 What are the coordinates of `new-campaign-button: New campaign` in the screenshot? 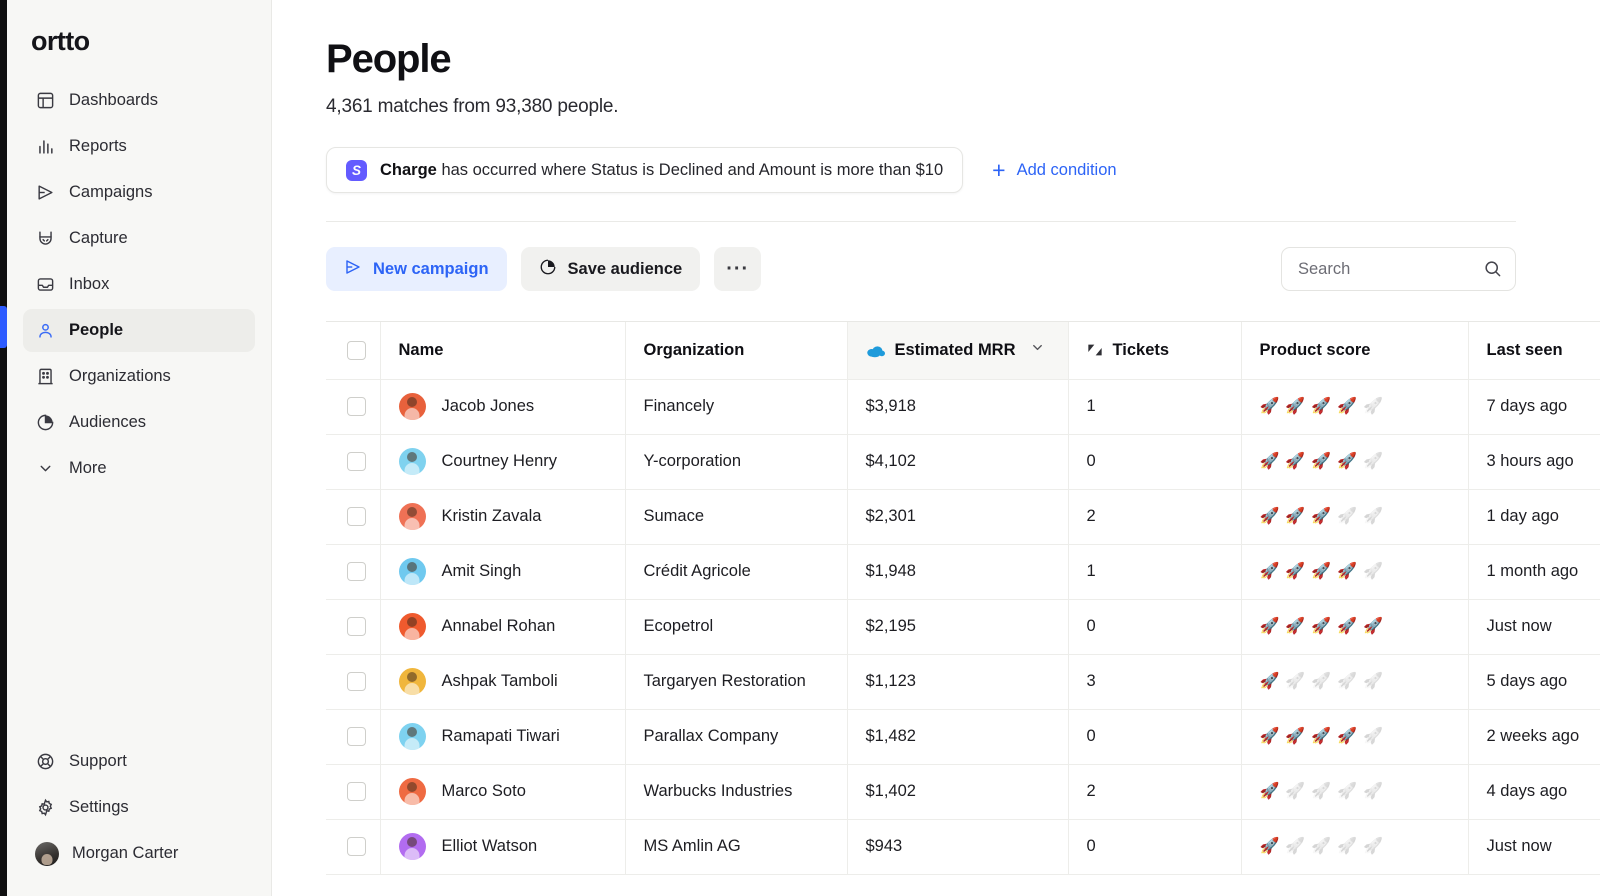 It's located at (416, 269).